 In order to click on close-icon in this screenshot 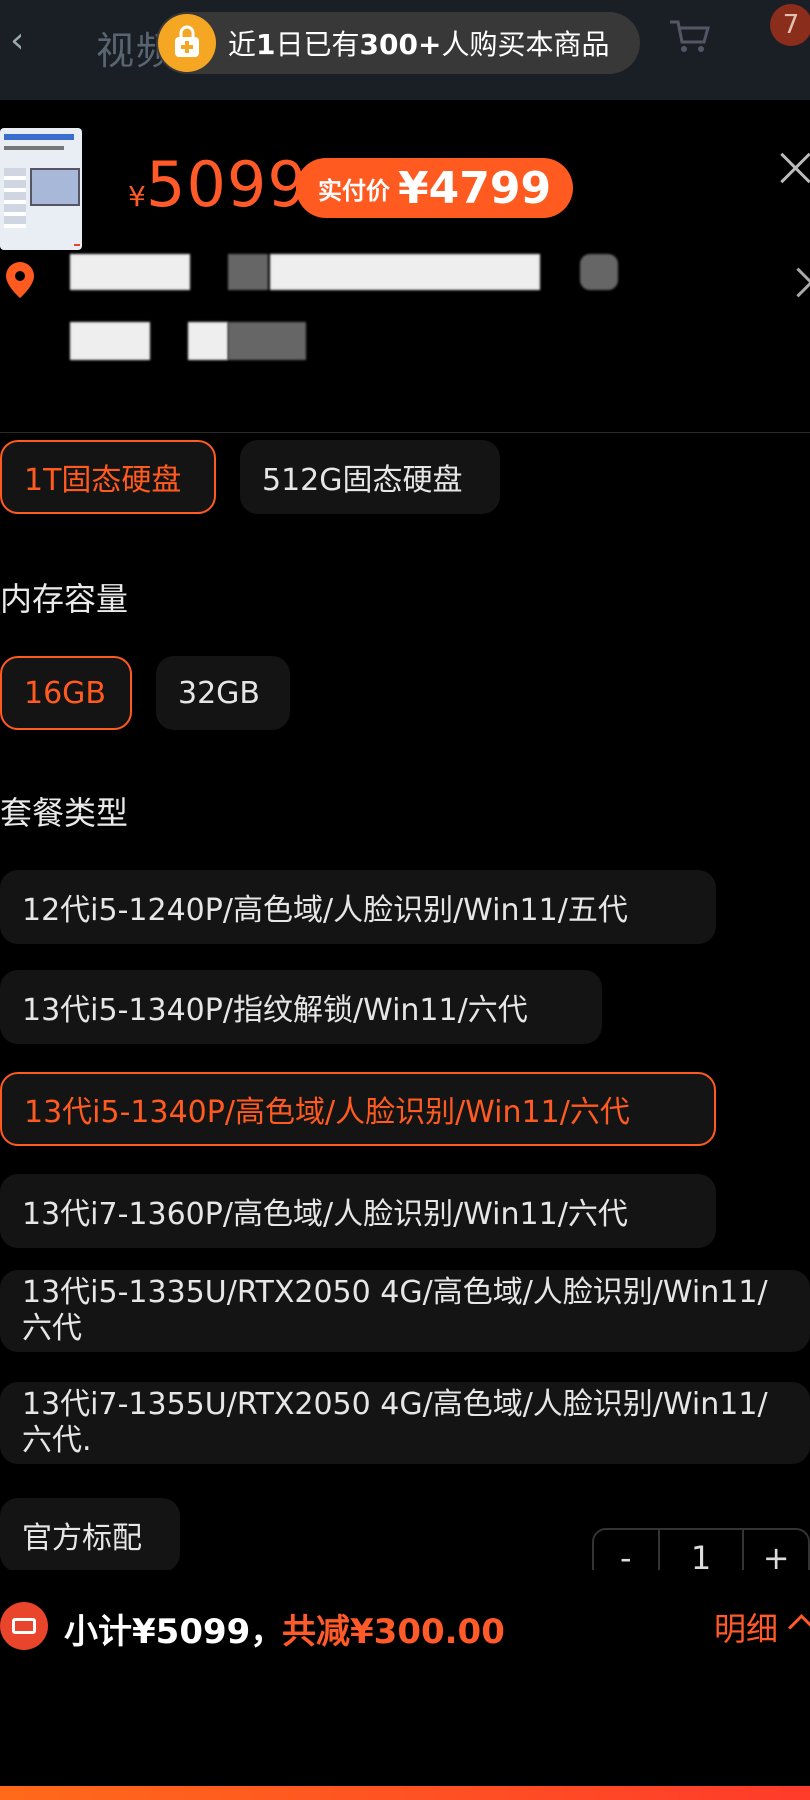, I will do `click(793, 168)`.